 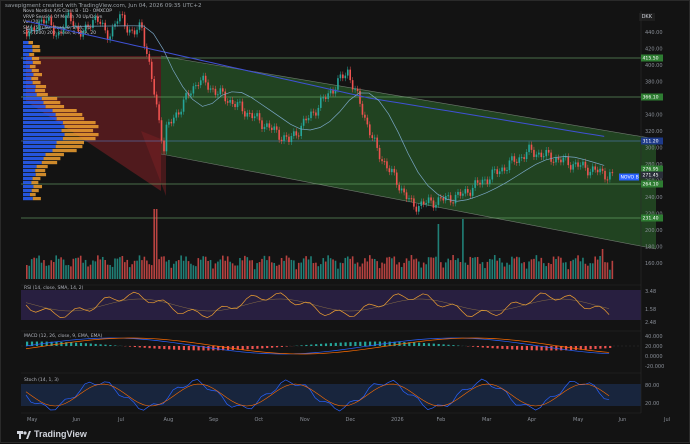 What do you see at coordinates (76, 420) in the screenshot?
I see `time-axis-label: Jun` at bounding box center [76, 420].